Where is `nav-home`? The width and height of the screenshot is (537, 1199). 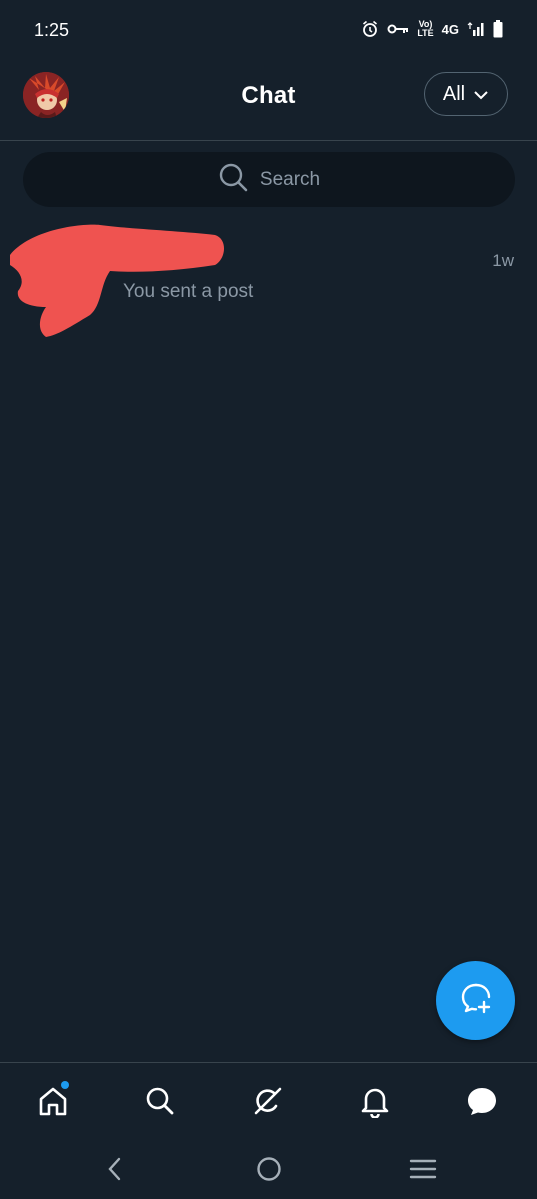 nav-home is located at coordinates (53, 1101).